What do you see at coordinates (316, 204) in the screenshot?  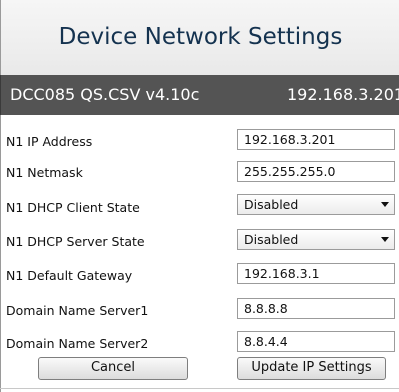 I see `dhcp-client-select: Disabled` at bounding box center [316, 204].